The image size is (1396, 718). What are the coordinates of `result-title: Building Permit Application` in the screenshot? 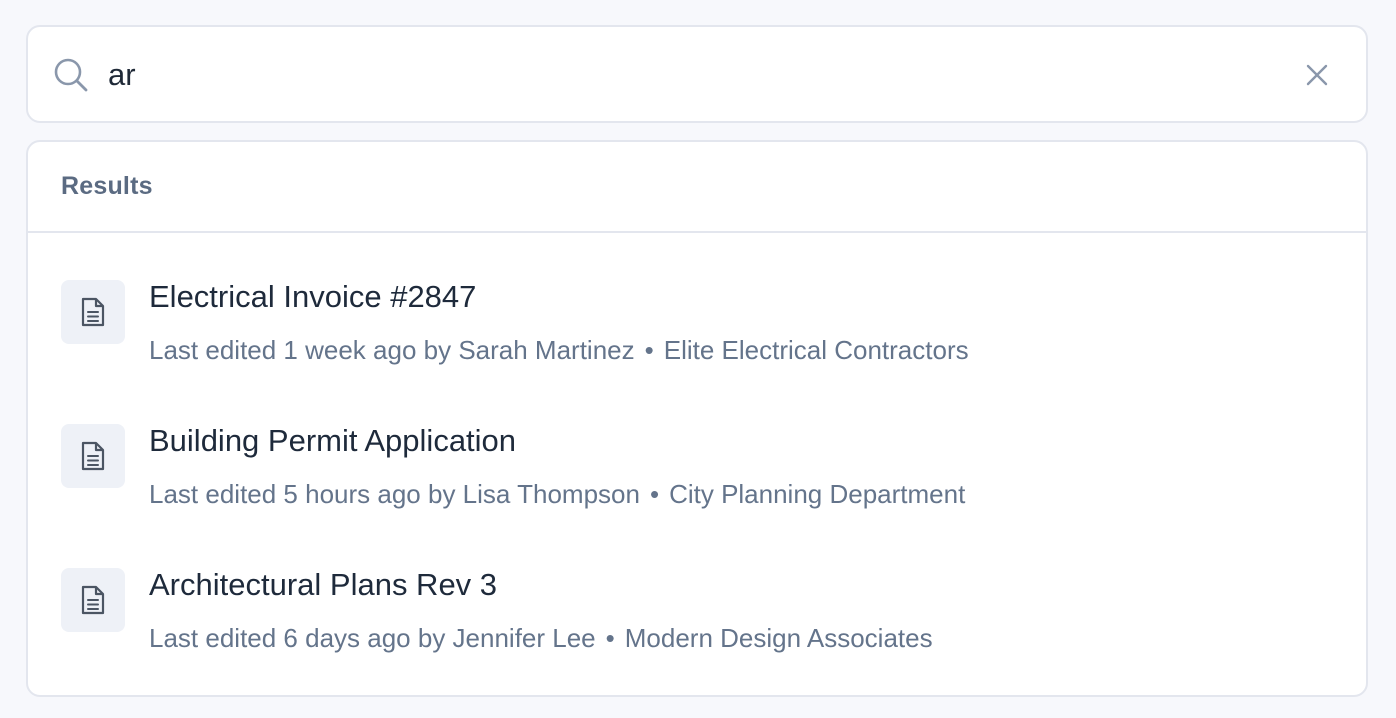 It's located at (333, 440).